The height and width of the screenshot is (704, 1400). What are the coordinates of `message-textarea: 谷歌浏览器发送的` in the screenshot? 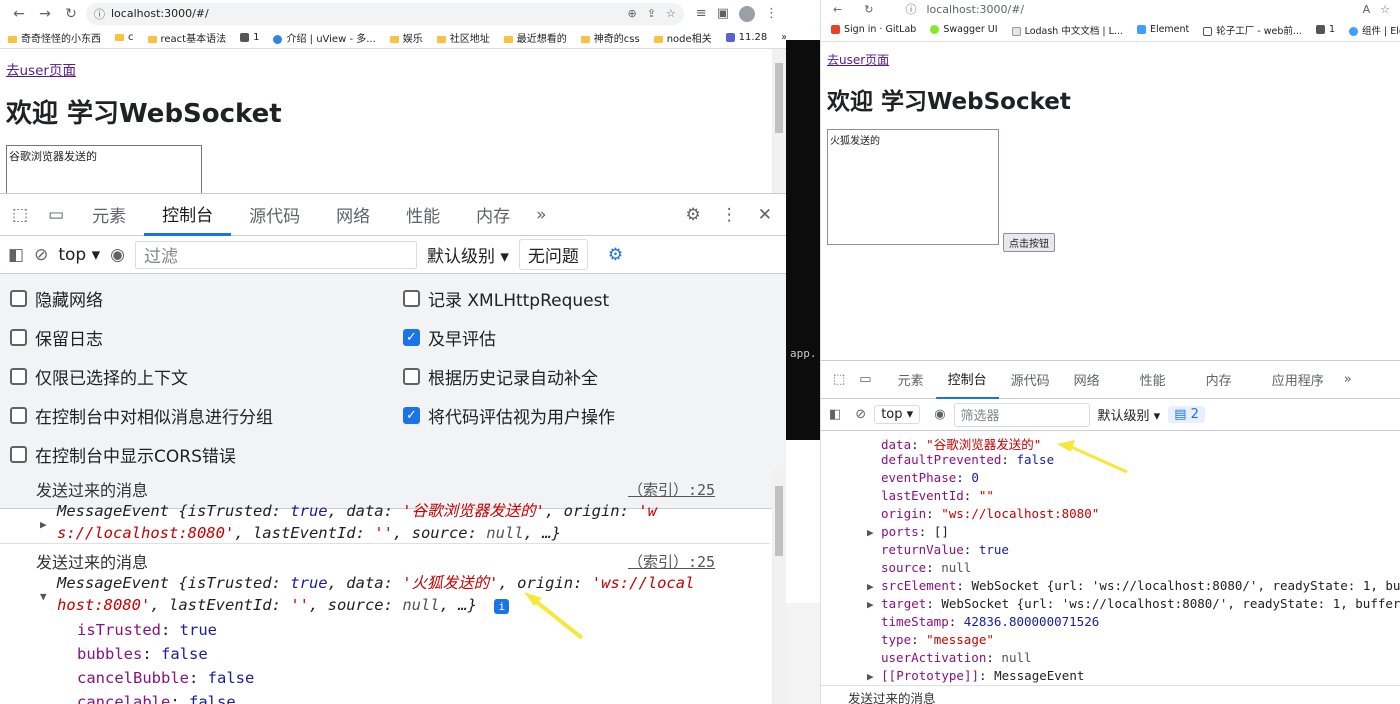 It's located at (104, 171).